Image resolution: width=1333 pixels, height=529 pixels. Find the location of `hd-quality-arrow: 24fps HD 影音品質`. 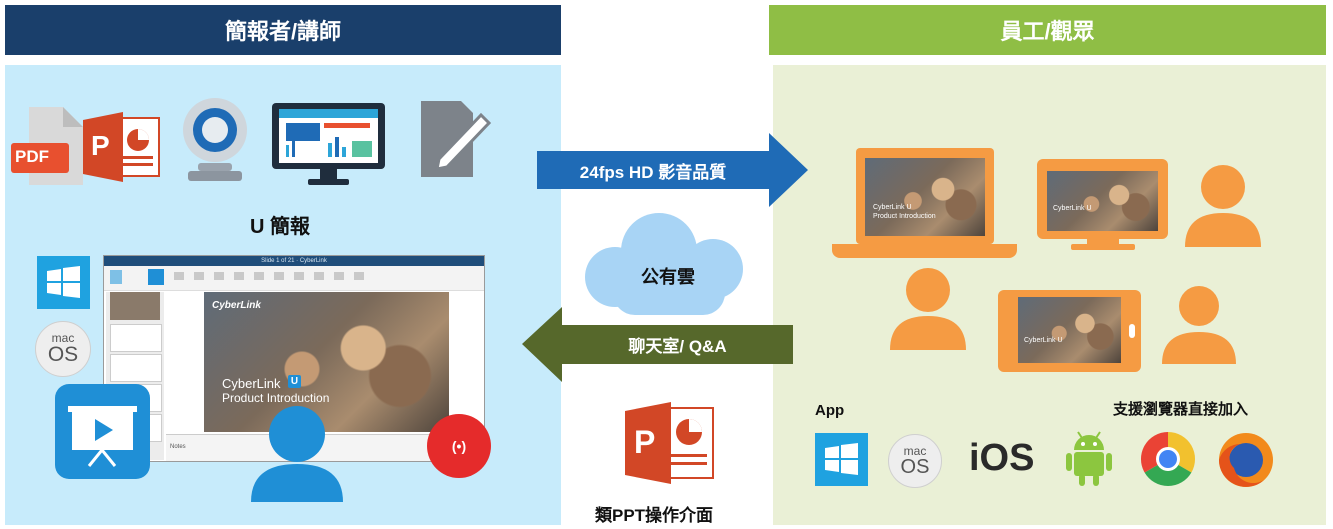

hd-quality-arrow: 24fps HD 影音品質 is located at coordinates (672, 170).